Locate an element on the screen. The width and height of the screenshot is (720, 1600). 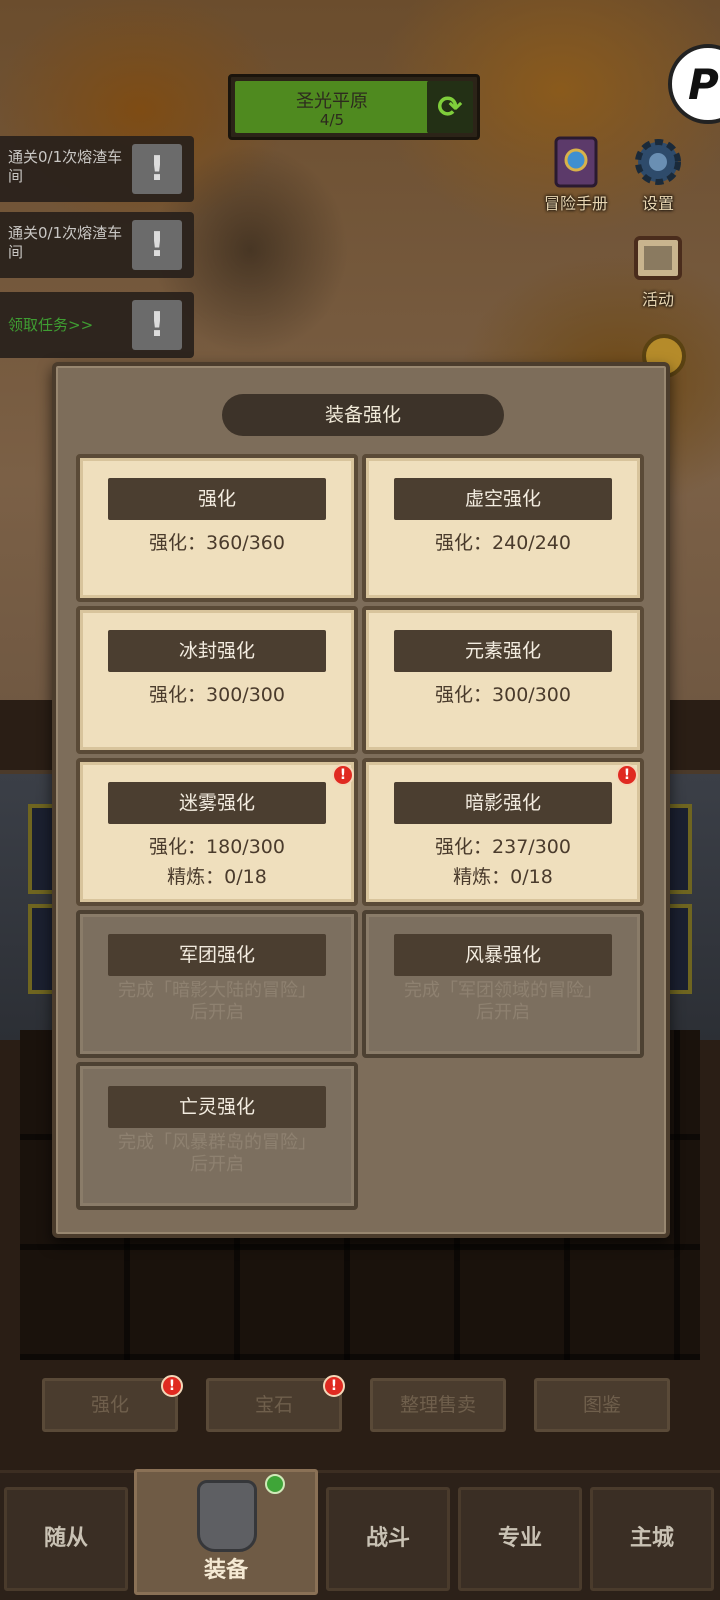
enhance-card: 虚空强化 强化：240/240 is located at coordinates (503, 528).